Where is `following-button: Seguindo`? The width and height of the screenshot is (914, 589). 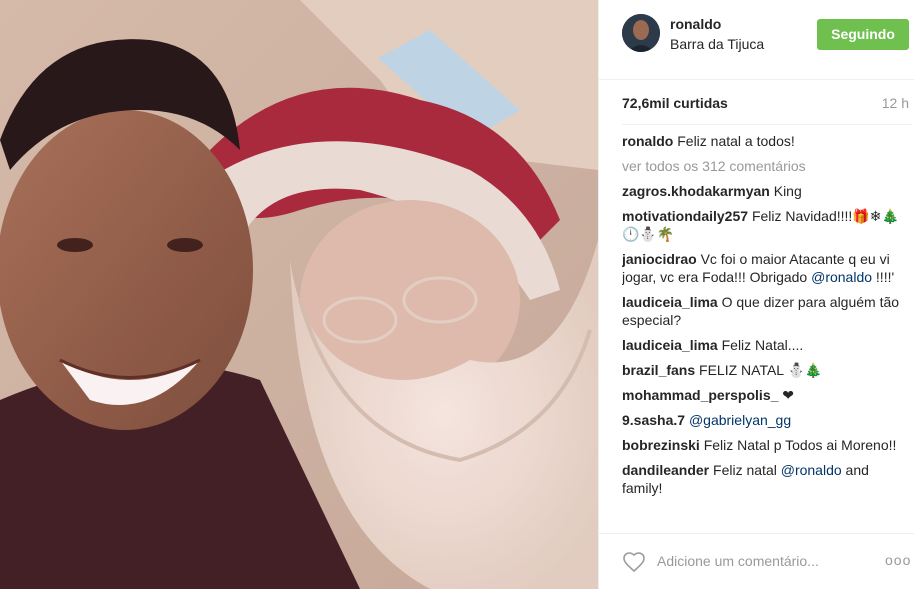
following-button: Seguindo is located at coordinates (863, 34).